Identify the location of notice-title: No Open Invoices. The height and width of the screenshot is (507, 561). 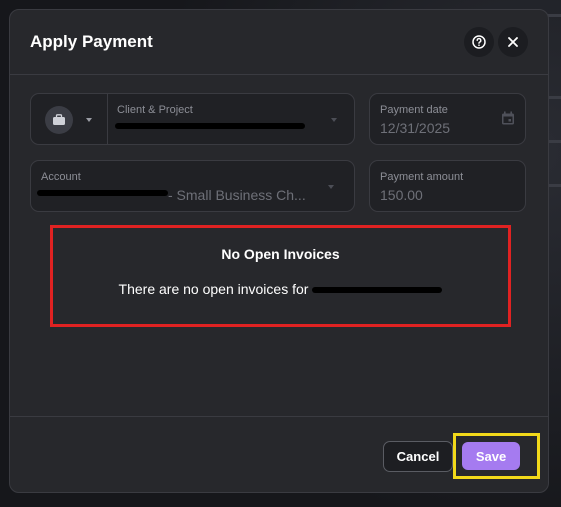
(280, 254).